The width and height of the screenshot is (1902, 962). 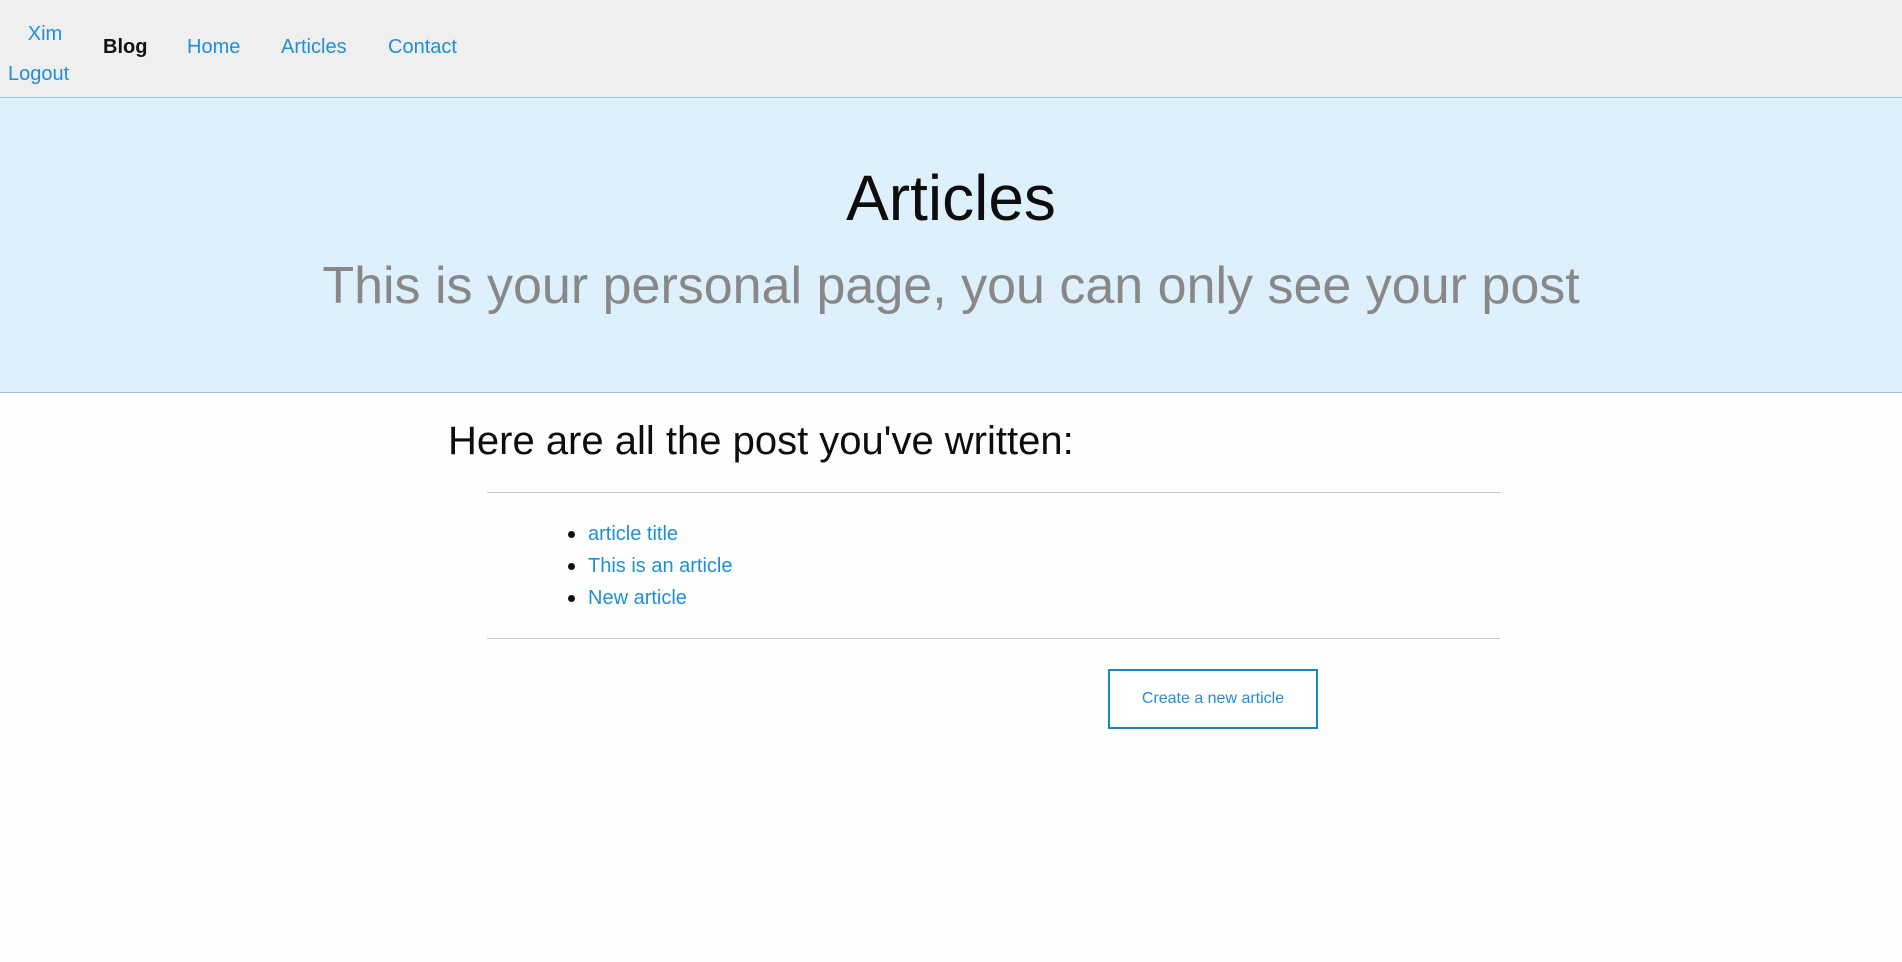 What do you see at coordinates (125, 47) in the screenshot?
I see `brand-logo-text: Blog` at bounding box center [125, 47].